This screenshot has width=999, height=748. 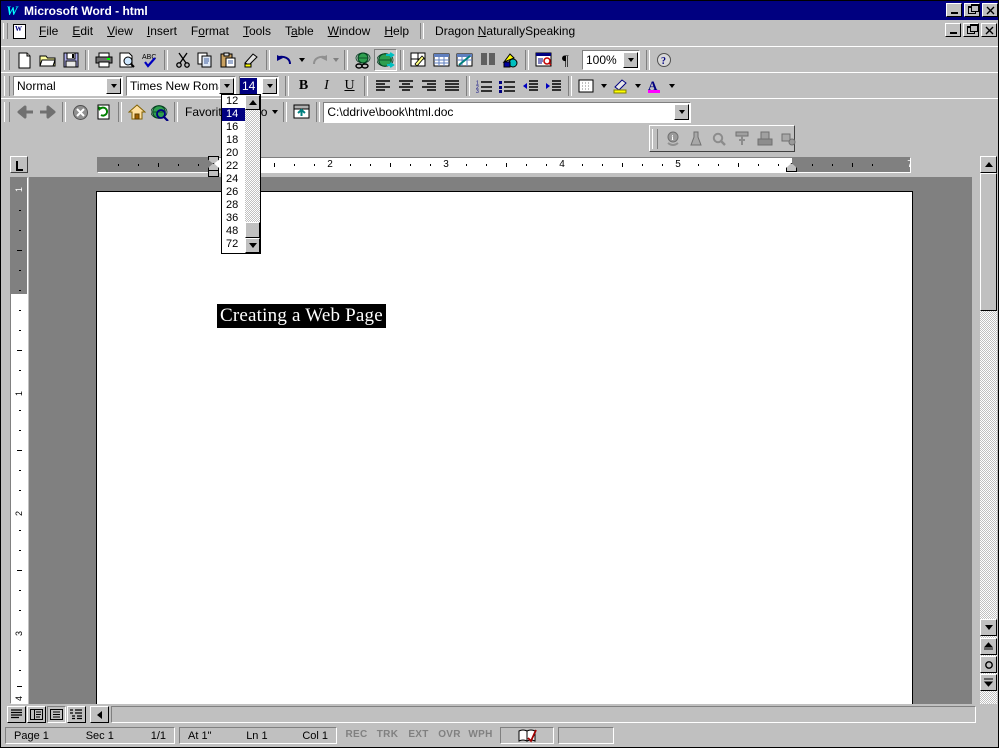 I want to click on status-flag-ovr: OVR, so click(x=449, y=735).